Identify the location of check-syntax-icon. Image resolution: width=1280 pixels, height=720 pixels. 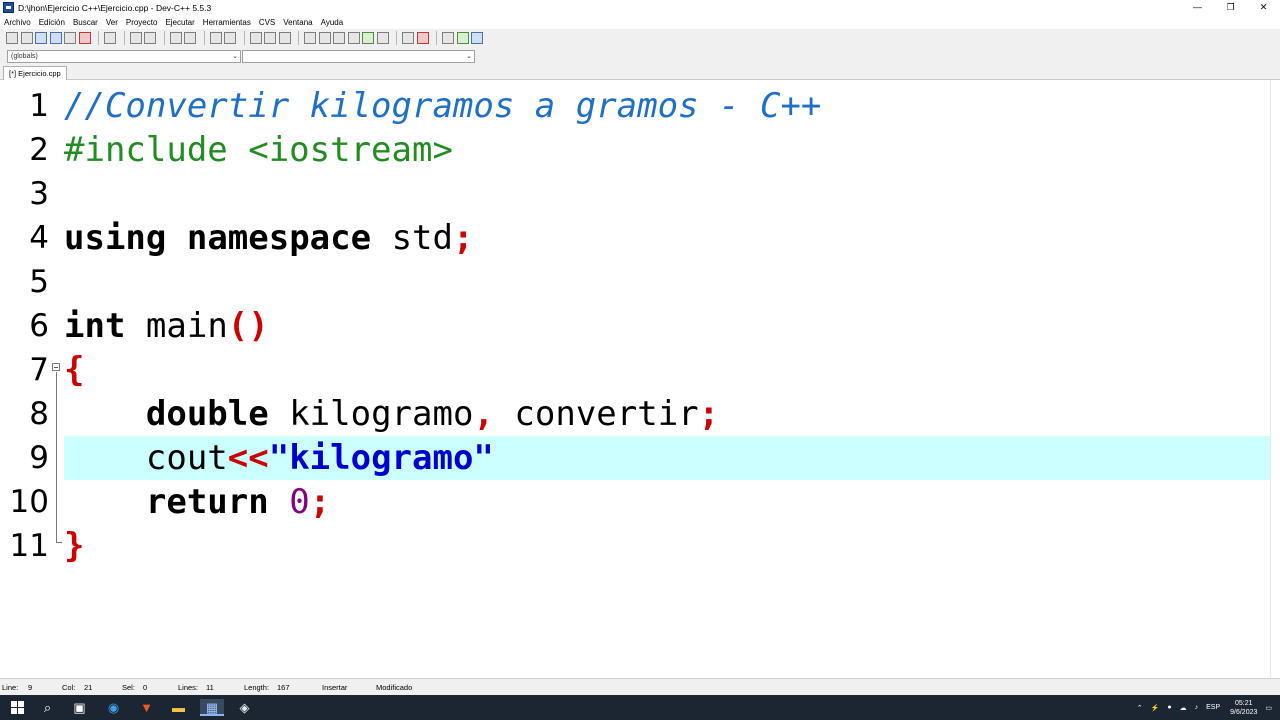
(368, 38).